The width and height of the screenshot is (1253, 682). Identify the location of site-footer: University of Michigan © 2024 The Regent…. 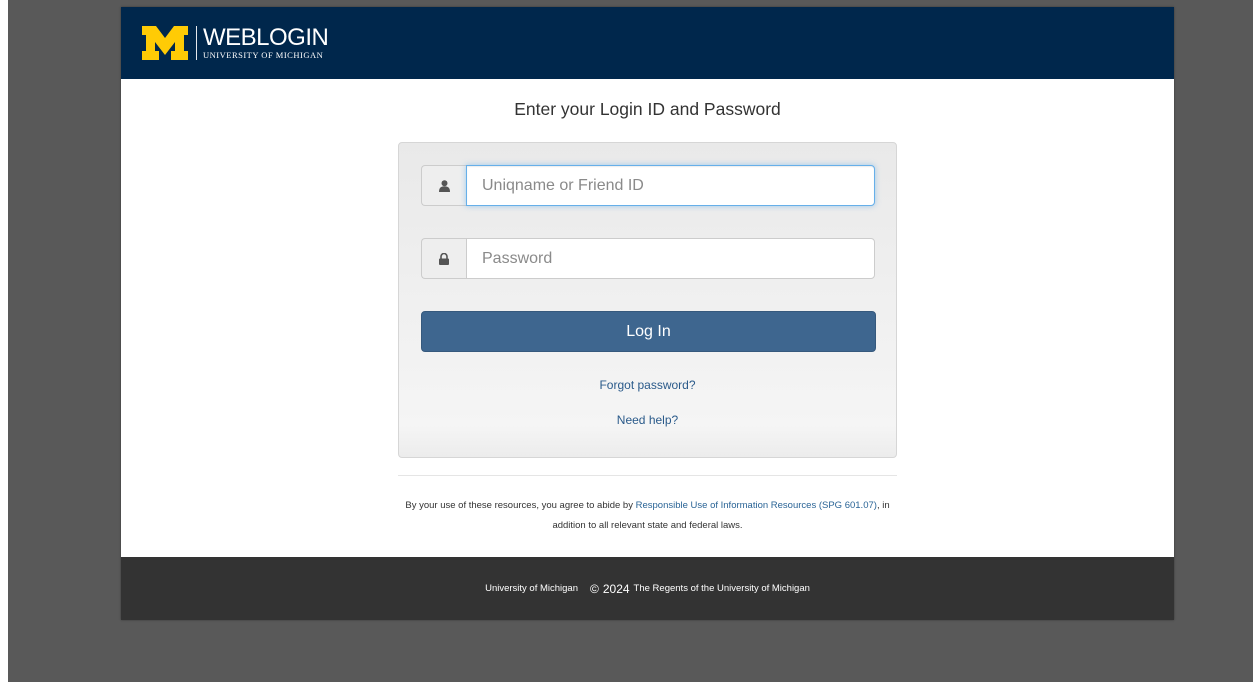
(647, 588).